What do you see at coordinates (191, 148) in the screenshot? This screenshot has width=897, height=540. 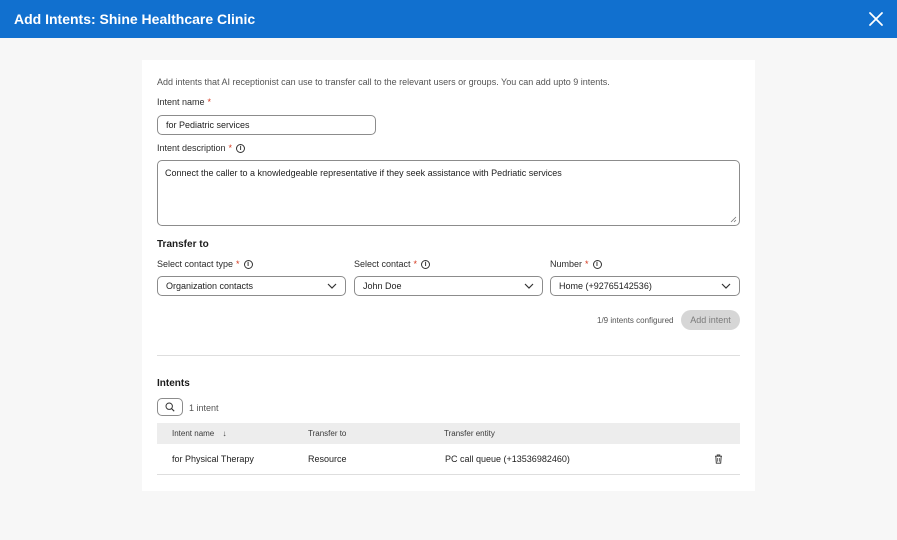 I see `intent-description-label-text: Intent description` at bounding box center [191, 148].